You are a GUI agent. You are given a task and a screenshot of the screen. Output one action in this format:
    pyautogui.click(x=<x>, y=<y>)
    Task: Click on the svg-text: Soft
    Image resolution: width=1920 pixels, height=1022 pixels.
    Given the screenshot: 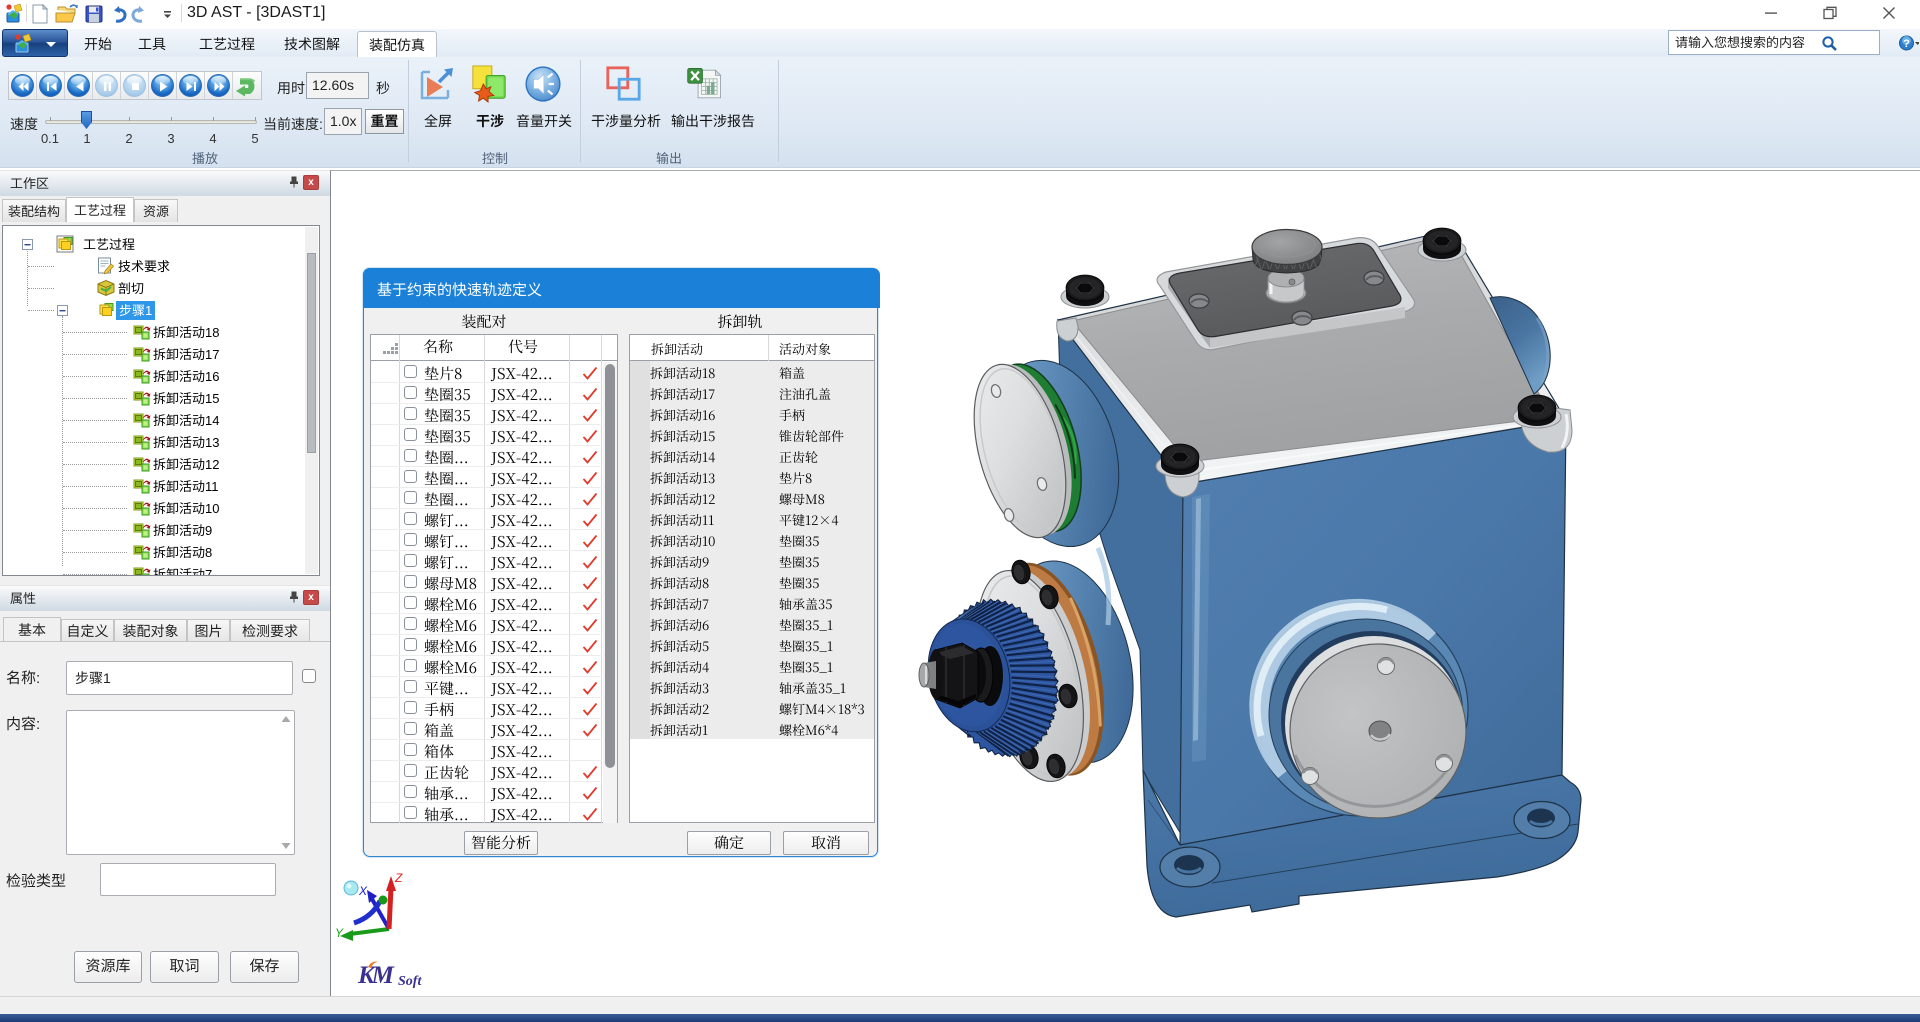 What is the action you would take?
    pyautogui.click(x=410, y=981)
    